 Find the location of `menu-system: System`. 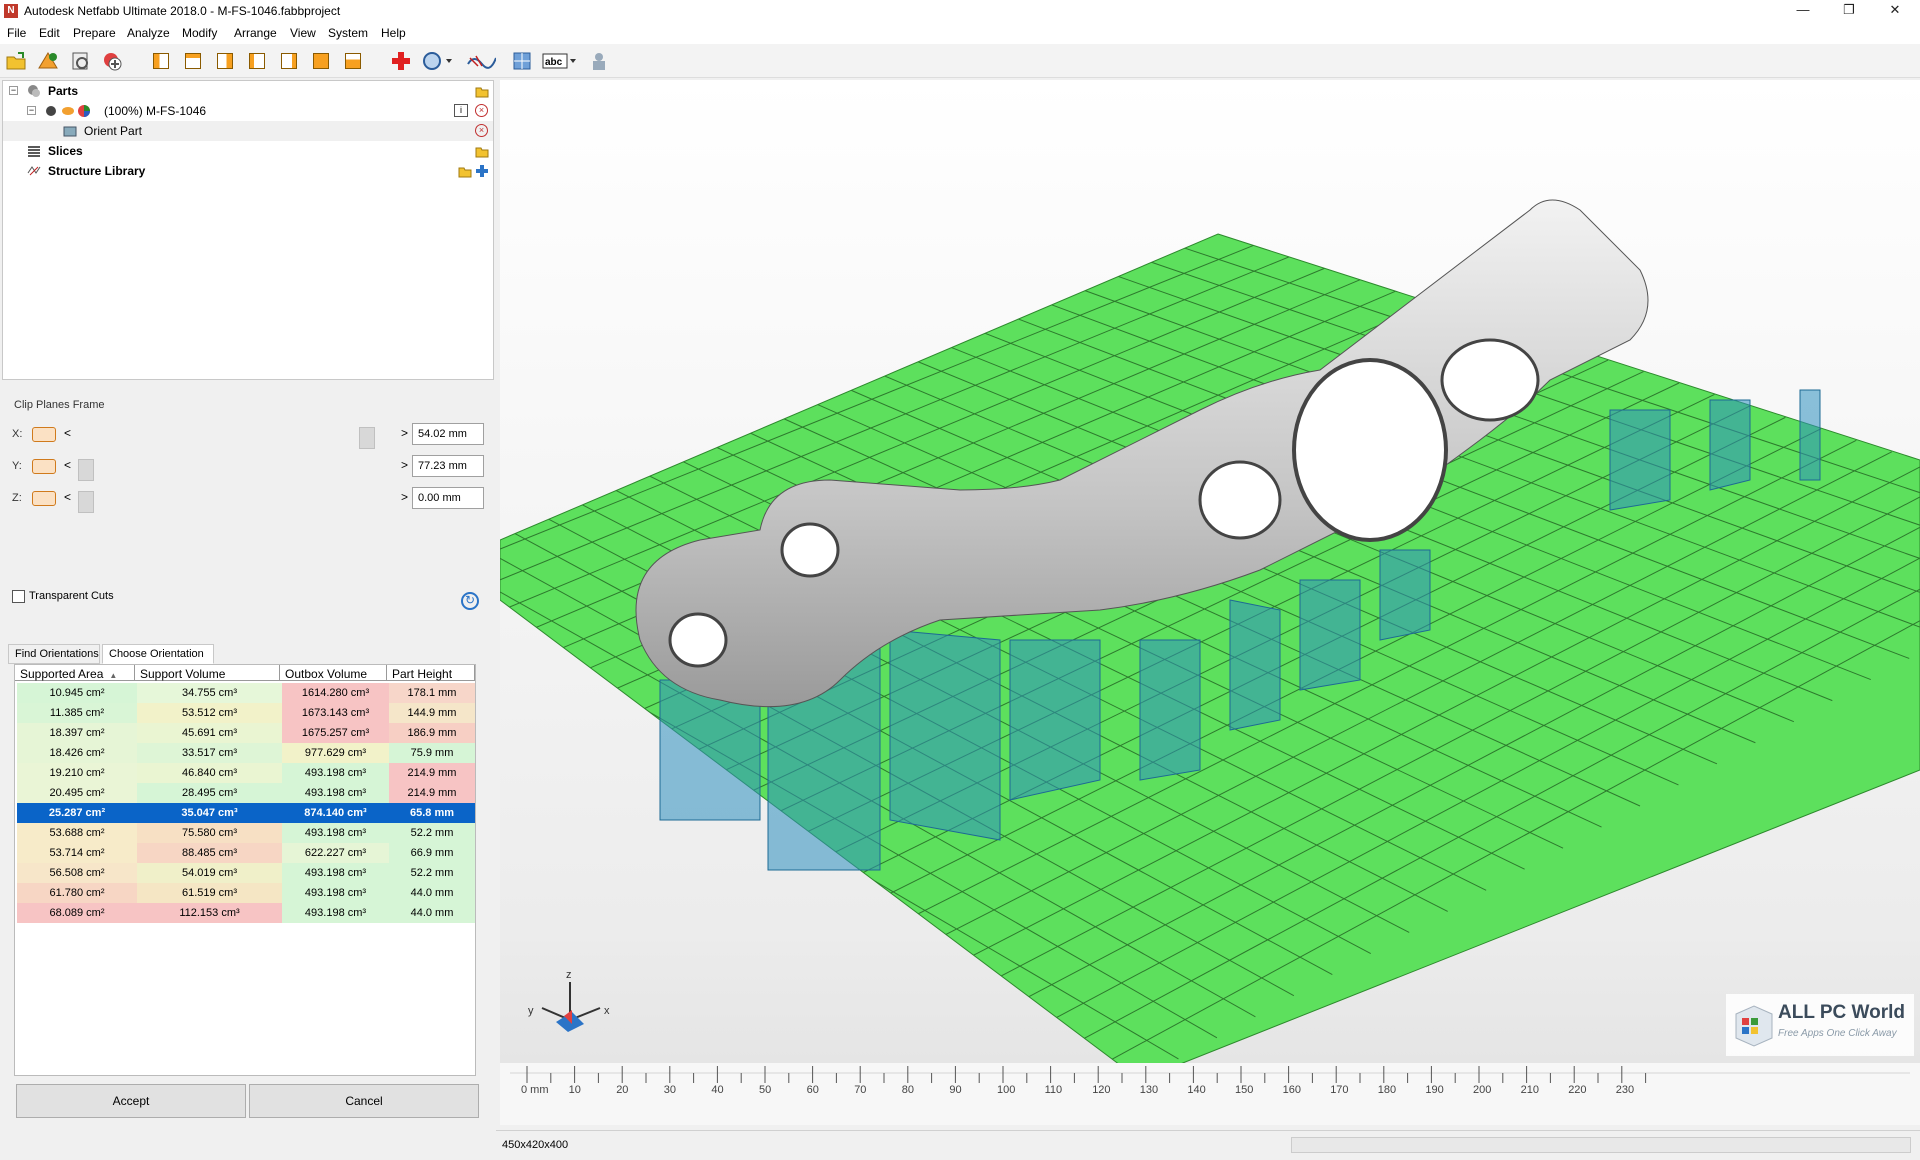

menu-system: System is located at coordinates (348, 33).